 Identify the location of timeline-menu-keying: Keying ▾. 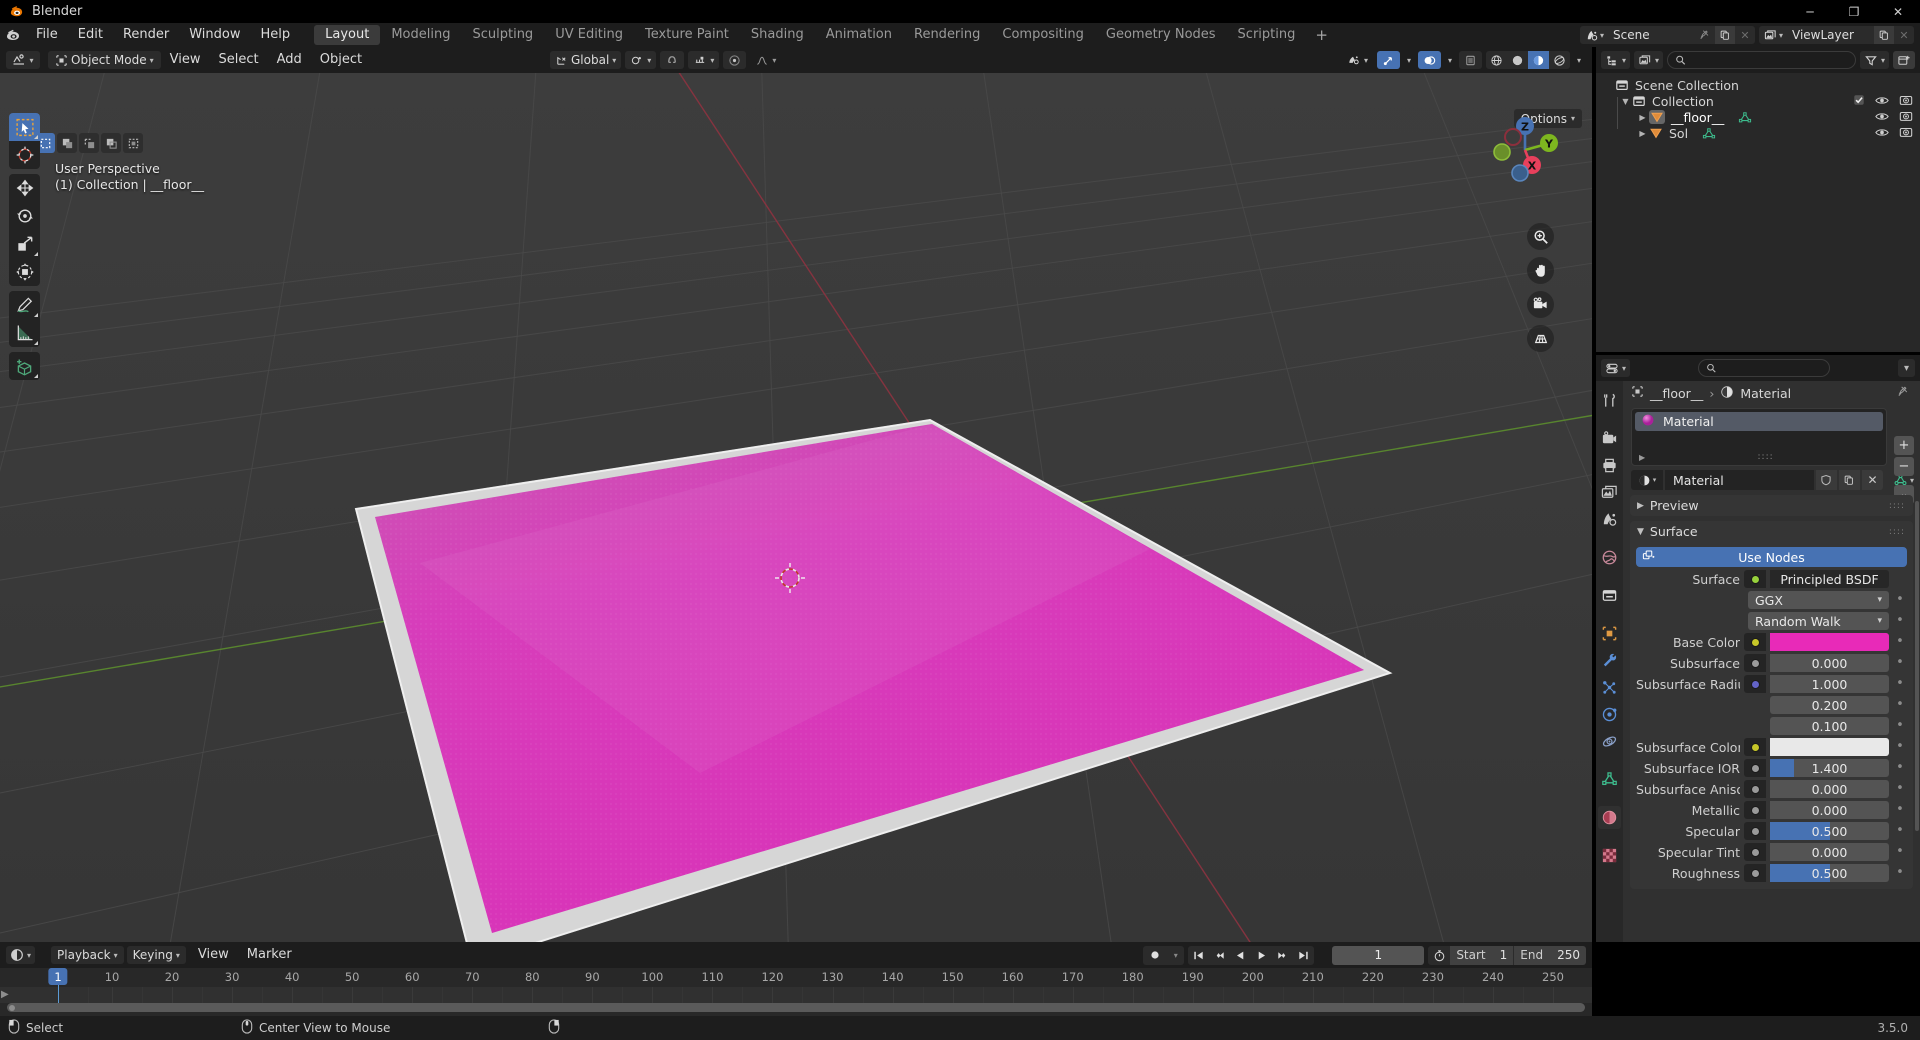
(156, 955).